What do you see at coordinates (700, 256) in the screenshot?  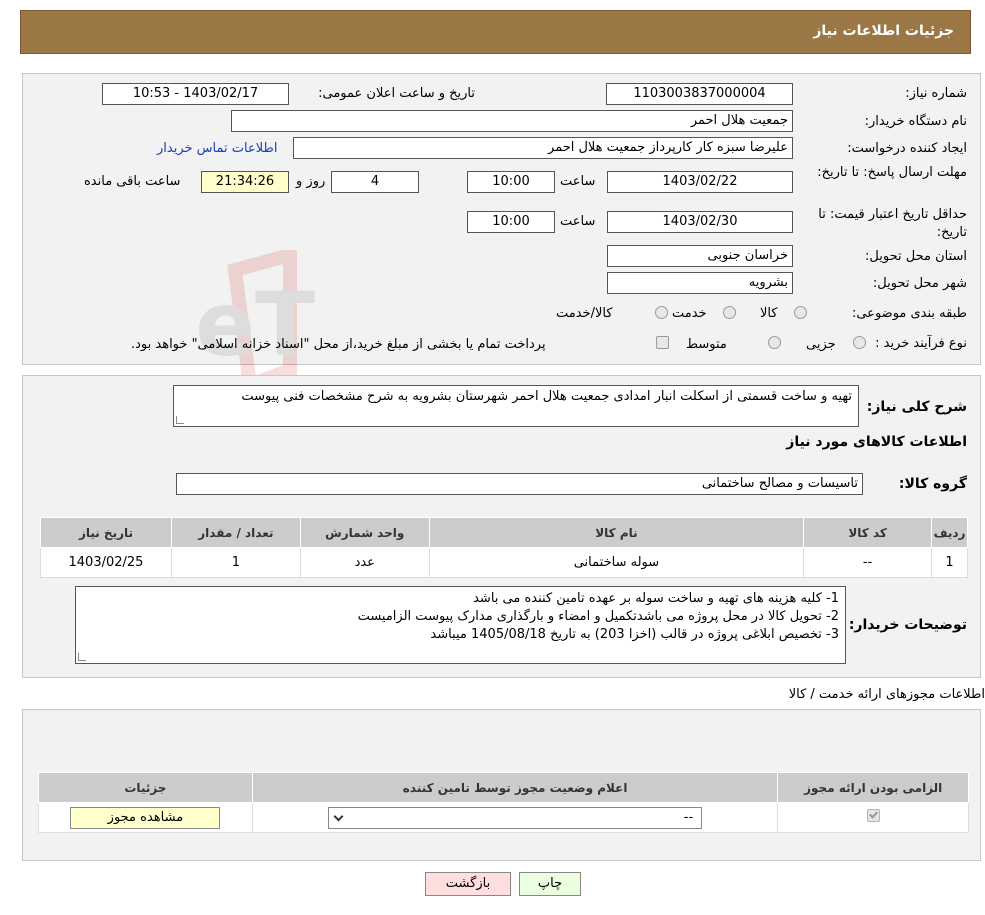 I see `province-field: خراسان جنوبی` at bounding box center [700, 256].